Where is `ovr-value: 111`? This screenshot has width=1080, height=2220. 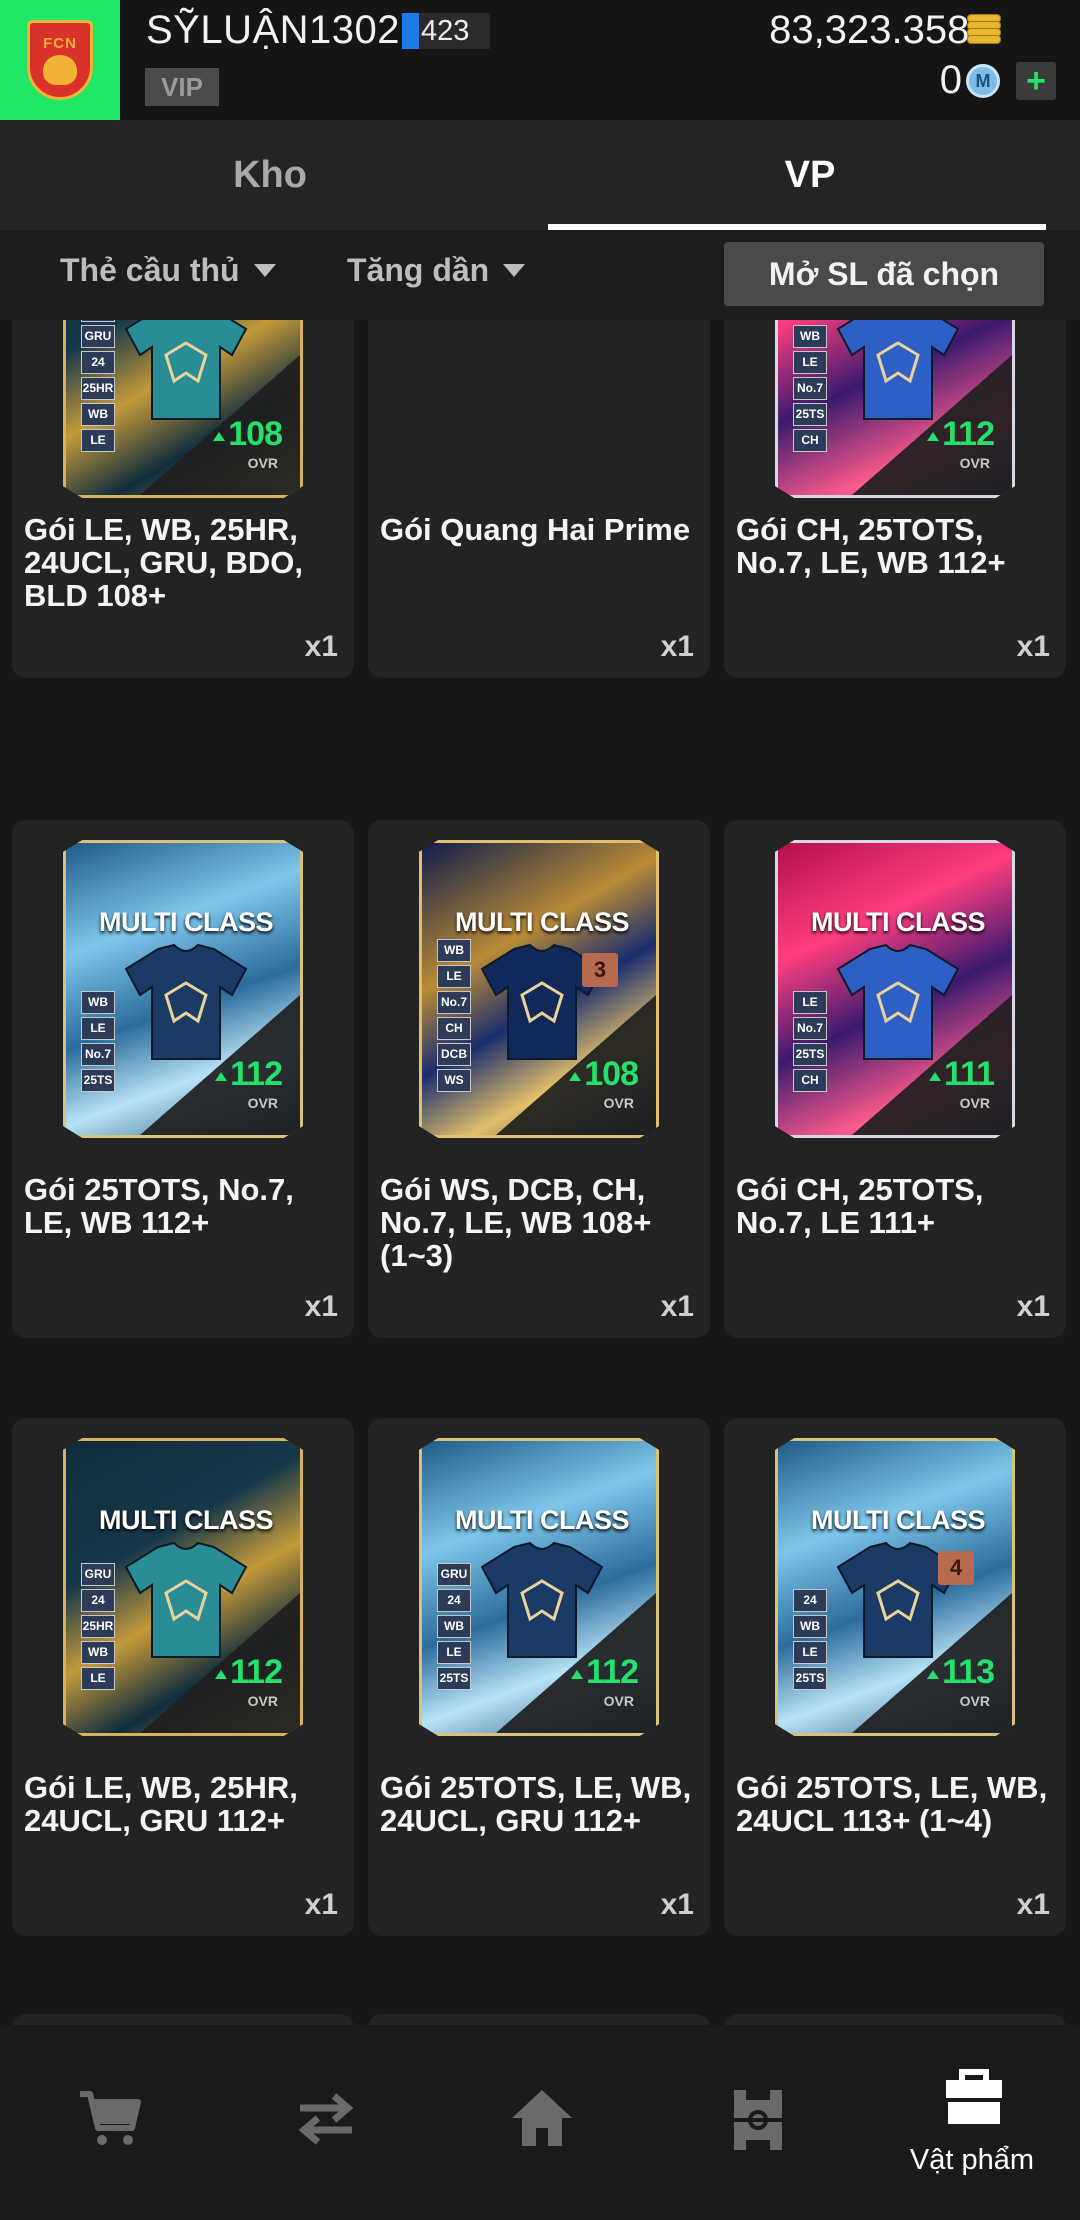
ovr-value: 111 is located at coordinates (962, 1074).